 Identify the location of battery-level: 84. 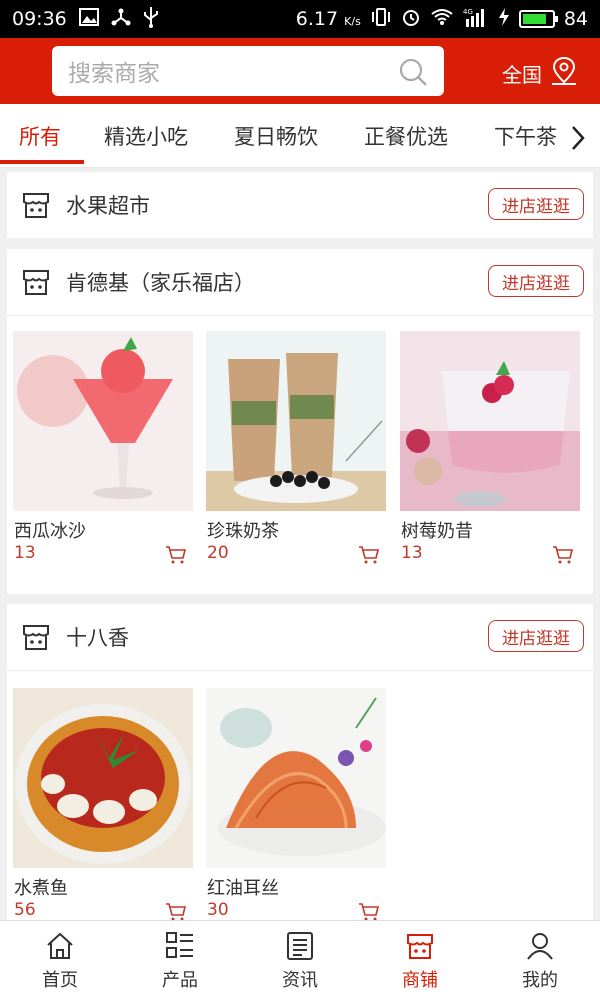
(575, 19).